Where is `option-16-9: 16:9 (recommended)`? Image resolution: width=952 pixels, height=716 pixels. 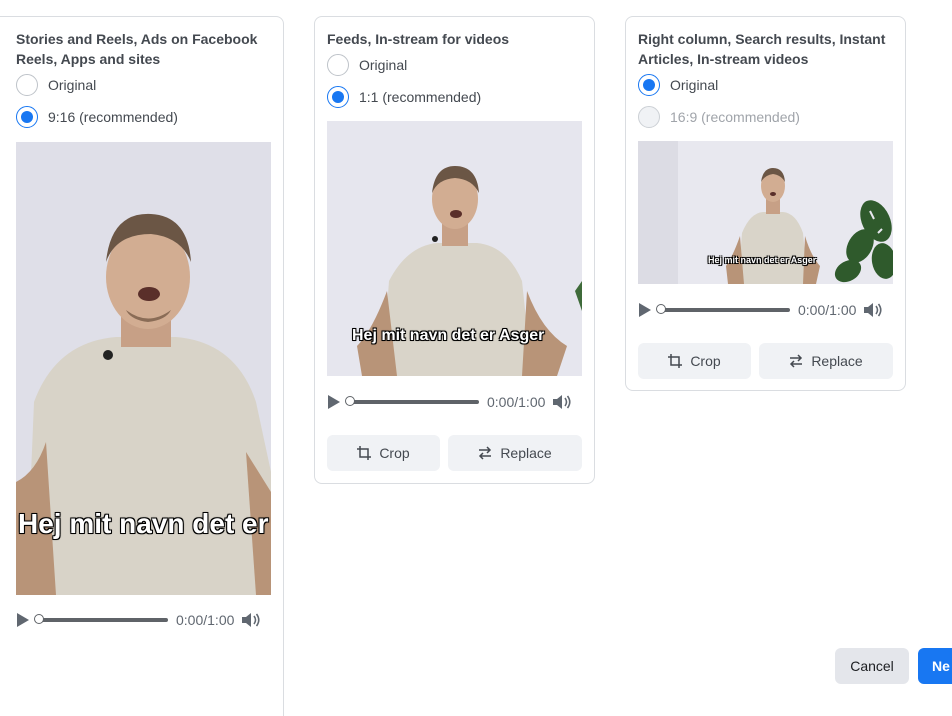 option-16-9: 16:9 (recommended) is located at coordinates (719, 117).